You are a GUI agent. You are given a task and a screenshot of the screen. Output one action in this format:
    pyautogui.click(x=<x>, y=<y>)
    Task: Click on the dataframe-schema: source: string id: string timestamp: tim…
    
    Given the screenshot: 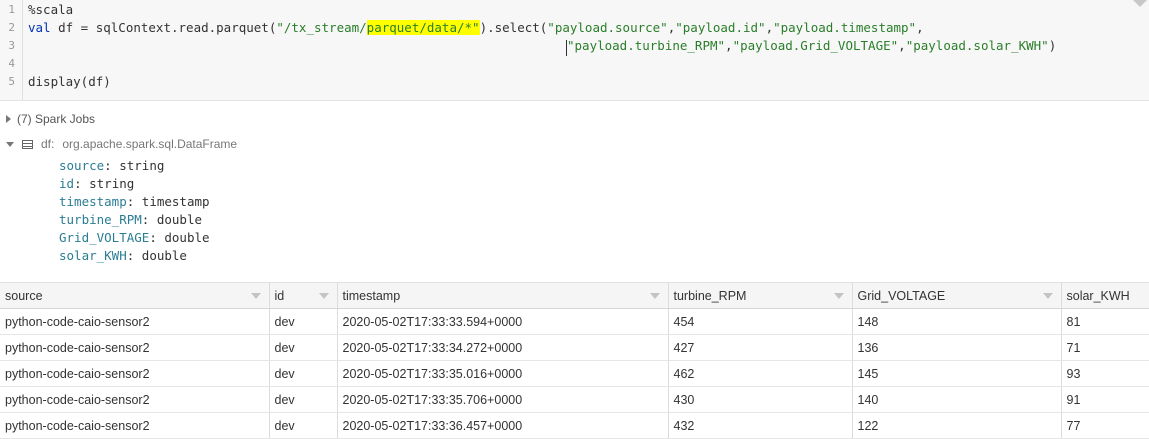 What is the action you would take?
    pyautogui.click(x=134, y=211)
    